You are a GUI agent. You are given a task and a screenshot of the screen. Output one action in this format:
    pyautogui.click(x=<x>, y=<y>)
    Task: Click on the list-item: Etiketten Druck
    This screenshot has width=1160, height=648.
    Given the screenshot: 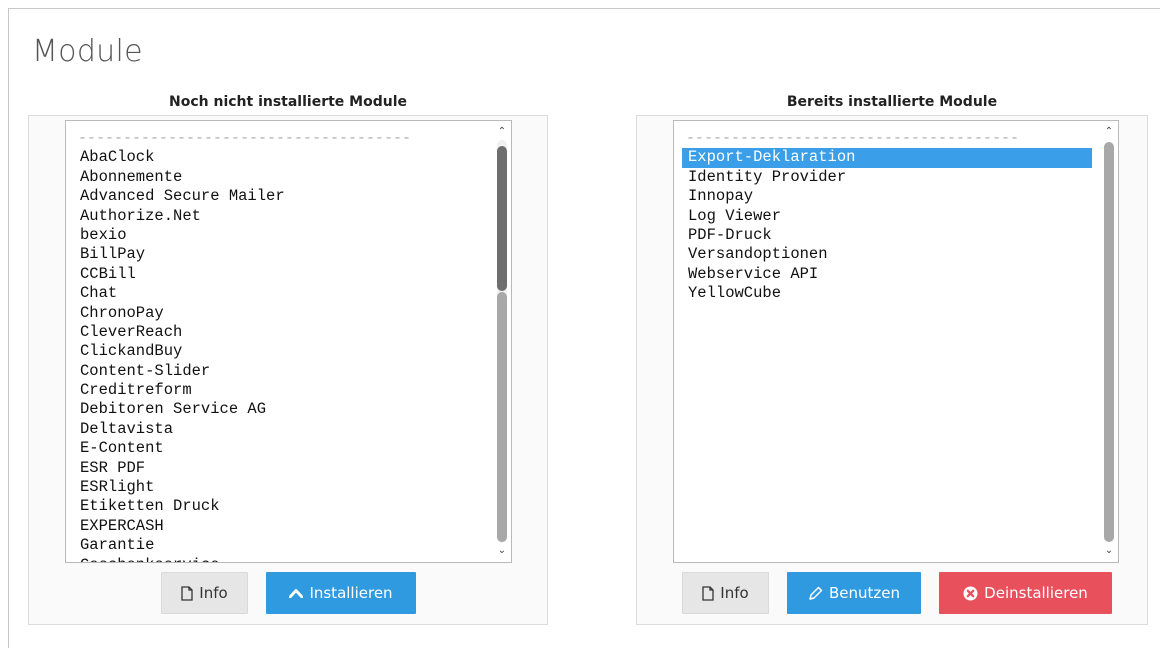 What is the action you would take?
    pyautogui.click(x=283, y=506)
    